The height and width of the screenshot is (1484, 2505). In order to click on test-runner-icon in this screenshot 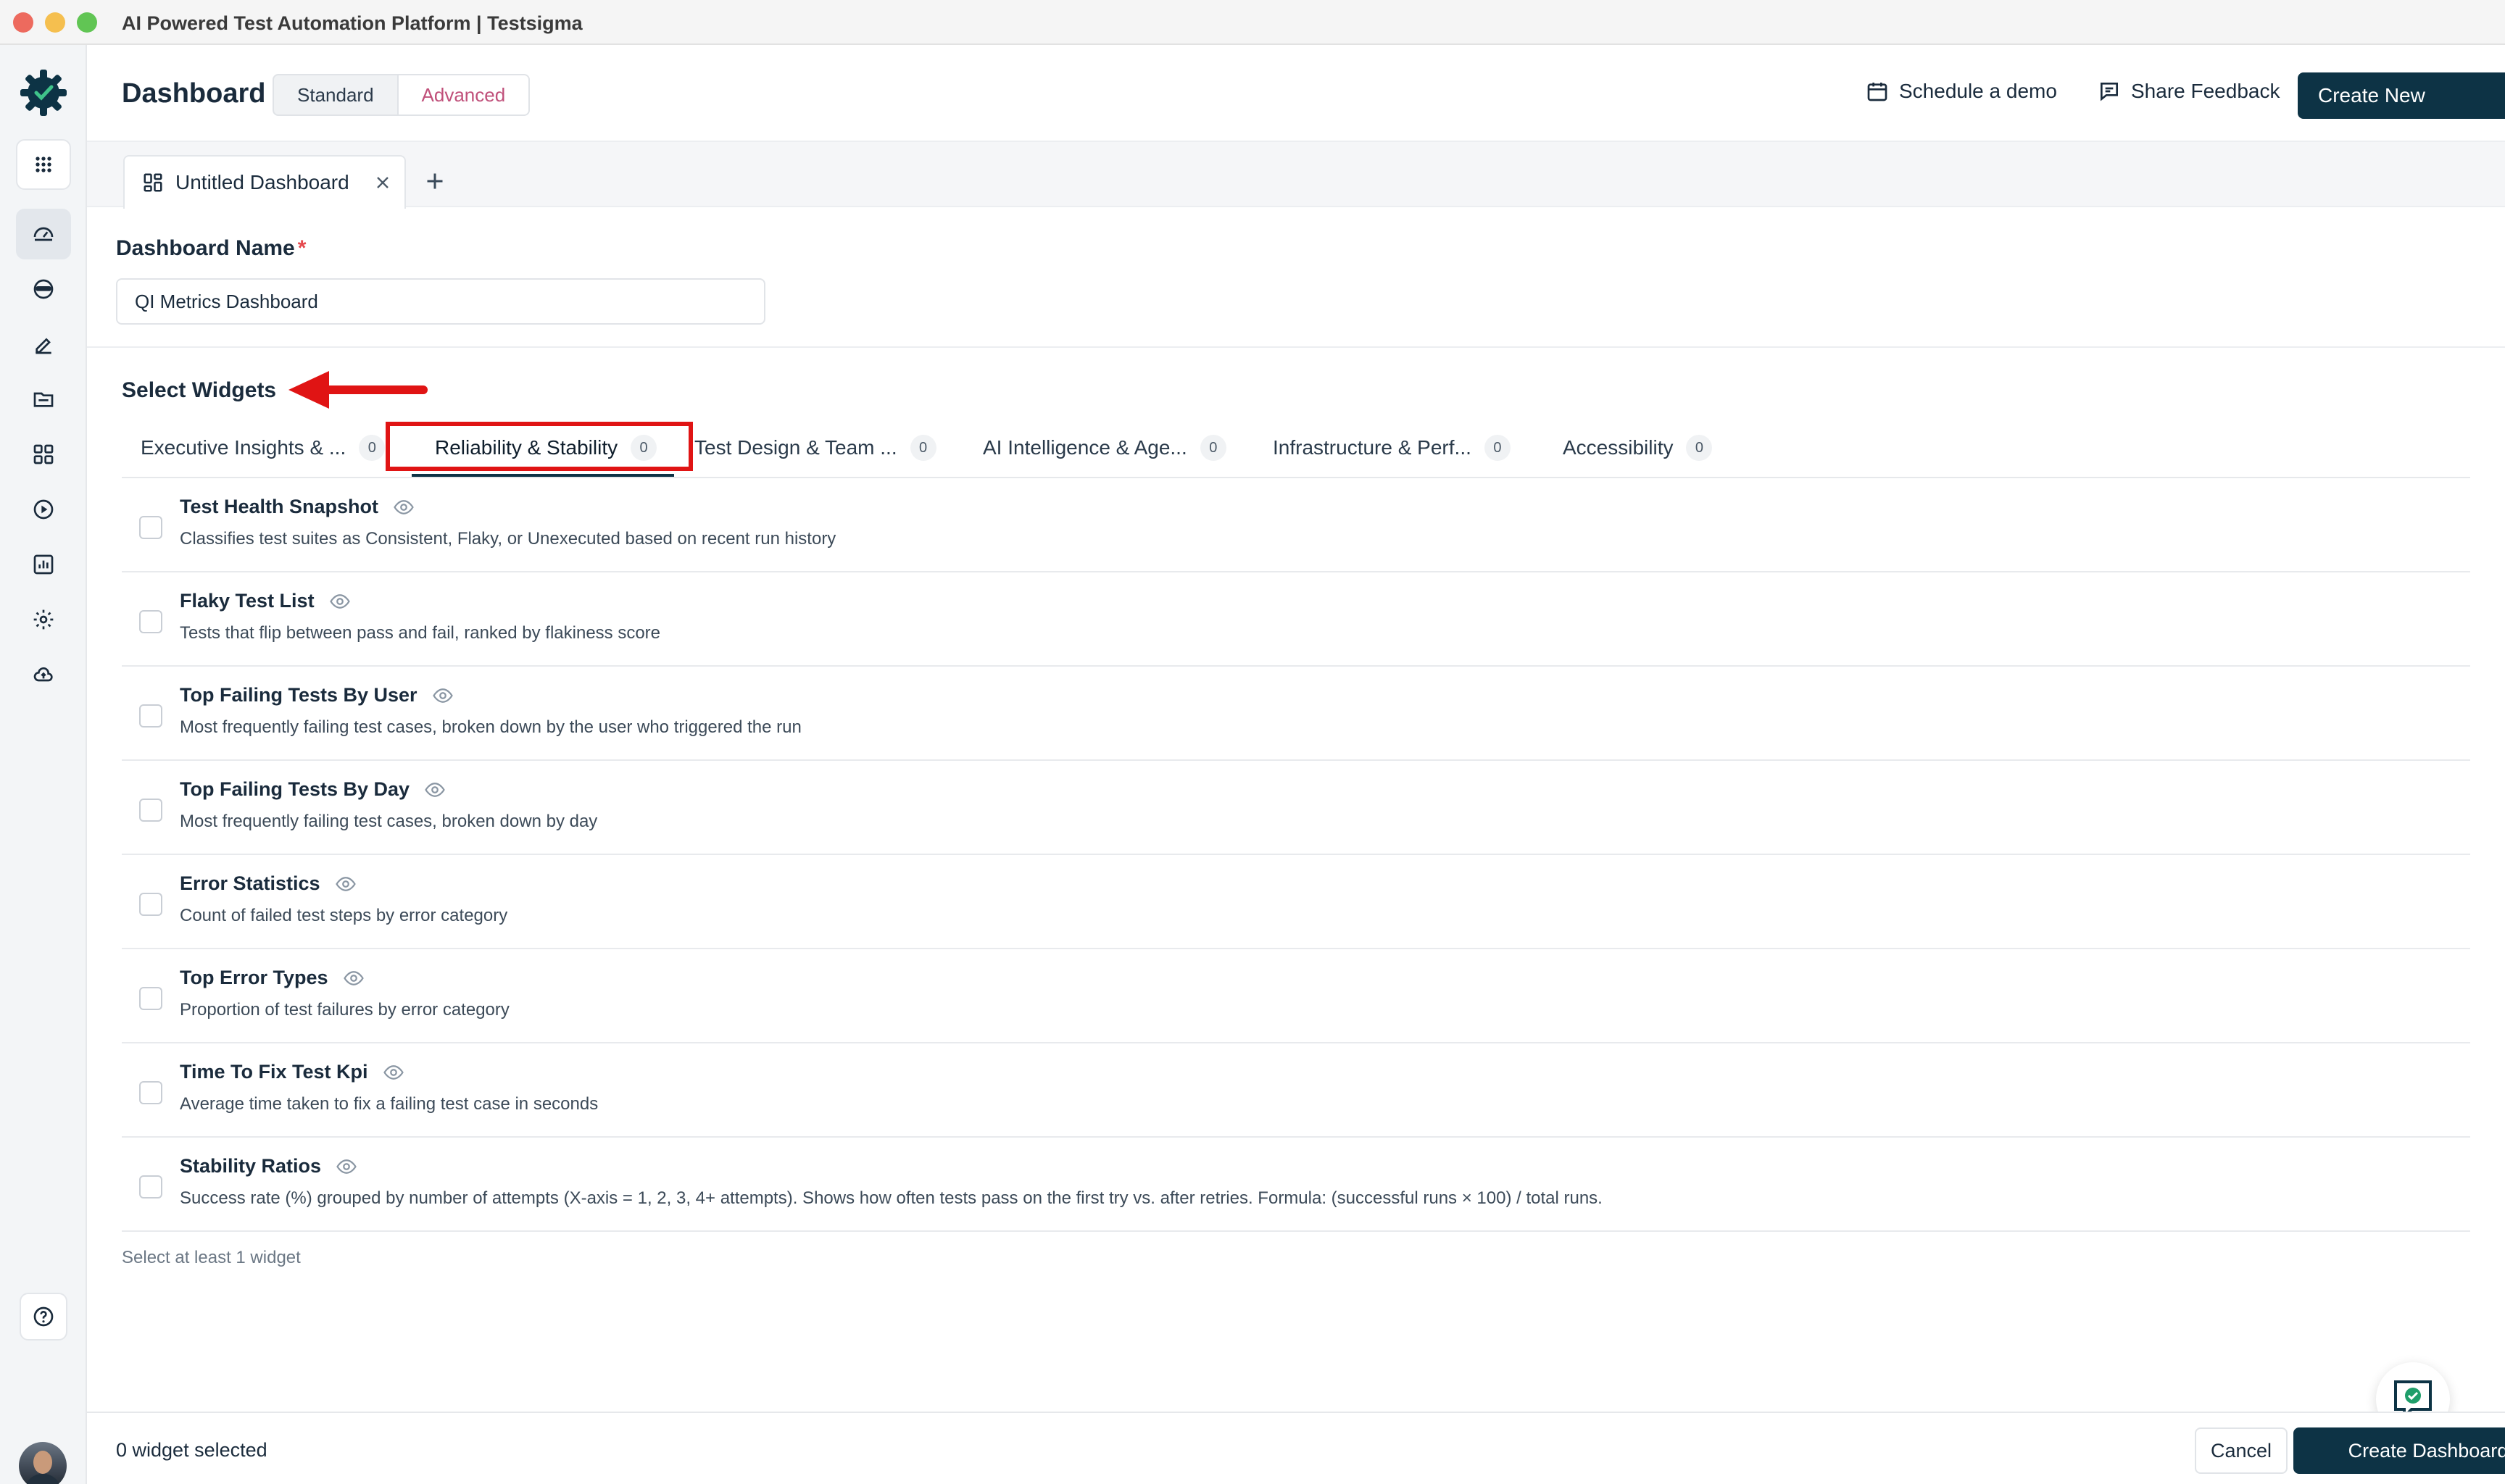, I will do `click(43, 289)`.